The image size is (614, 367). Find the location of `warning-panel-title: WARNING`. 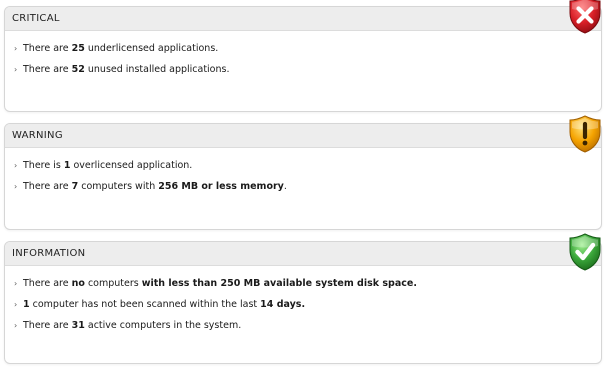

warning-panel-title: WARNING is located at coordinates (303, 136).